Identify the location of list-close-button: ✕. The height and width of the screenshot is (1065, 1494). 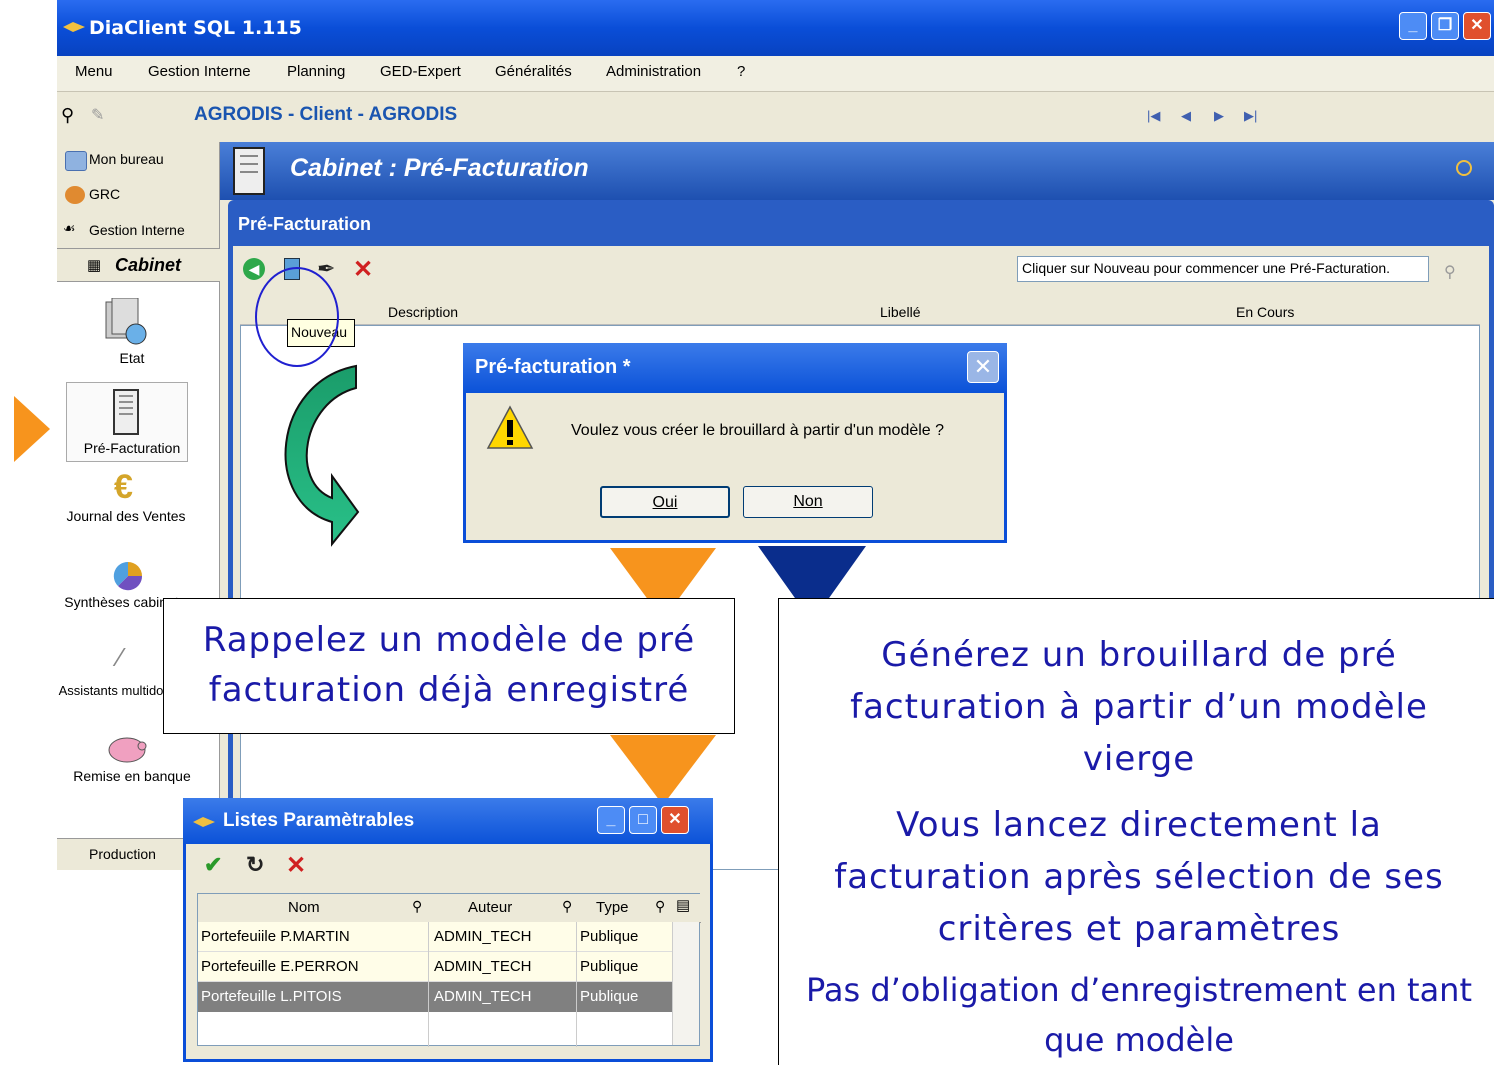
(675, 820).